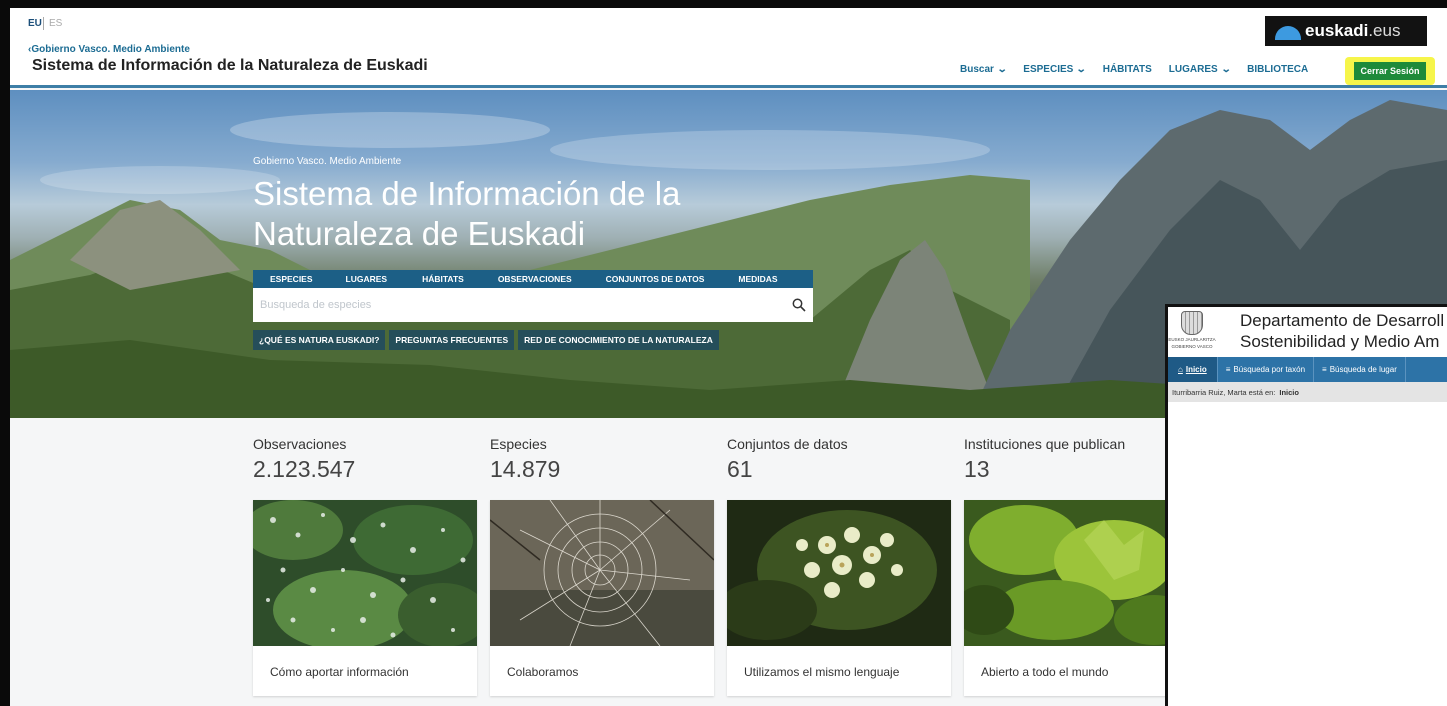 Image resolution: width=1447 pixels, height=706 pixels. What do you see at coordinates (638, 279) in the screenshot?
I see `tab-conjuntos-de-datos: CONJUNTOS DE DATOS` at bounding box center [638, 279].